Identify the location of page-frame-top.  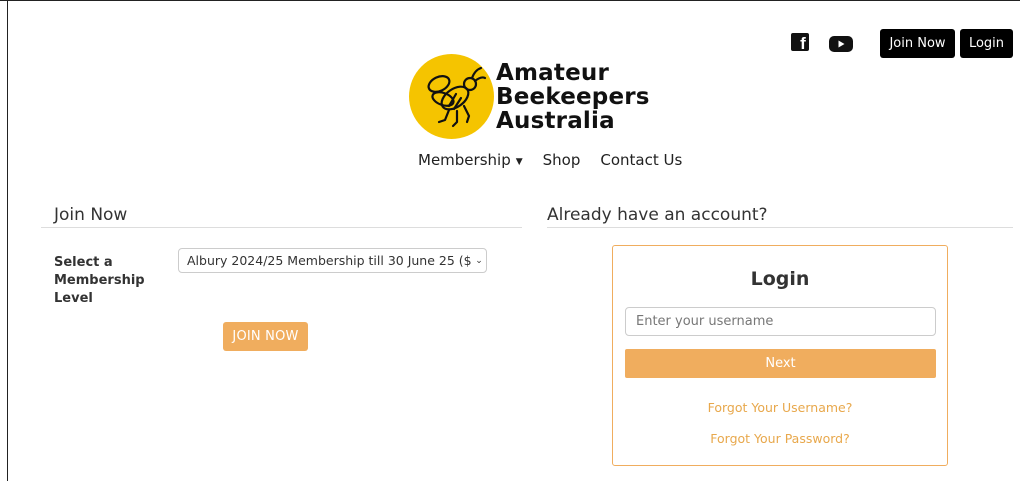
(510, 0).